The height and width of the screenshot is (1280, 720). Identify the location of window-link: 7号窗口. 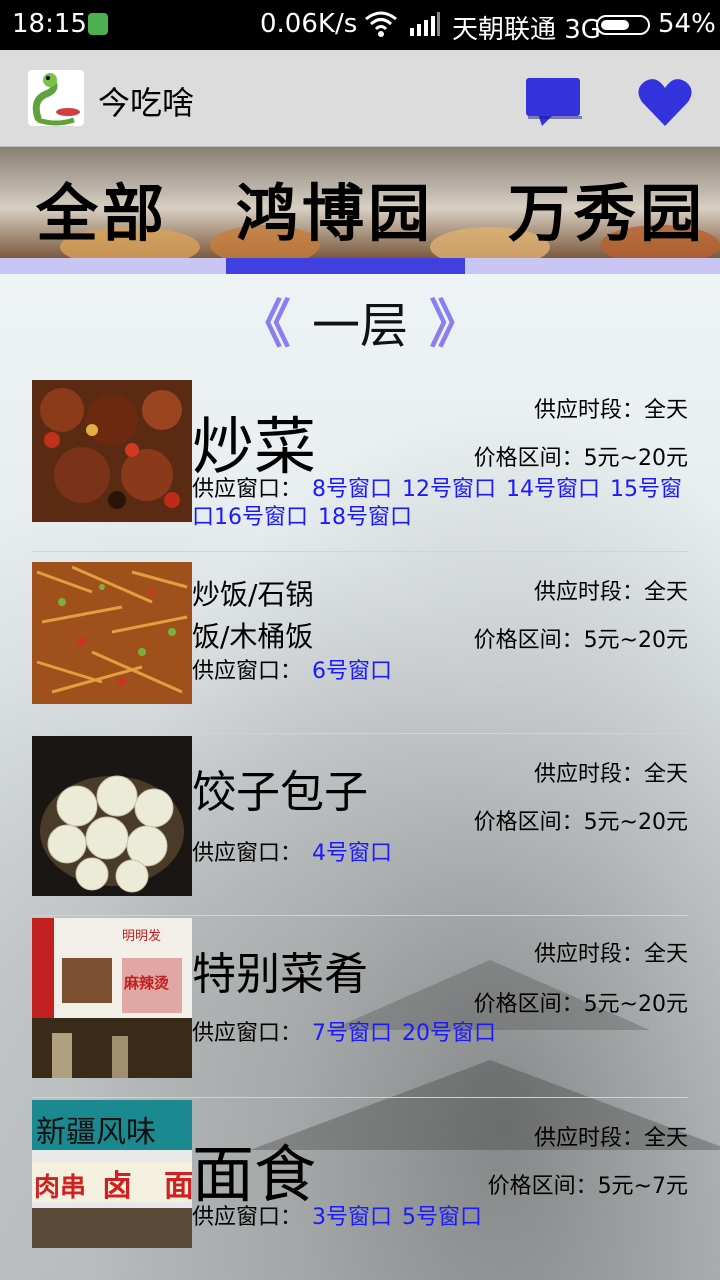
(352, 1033).